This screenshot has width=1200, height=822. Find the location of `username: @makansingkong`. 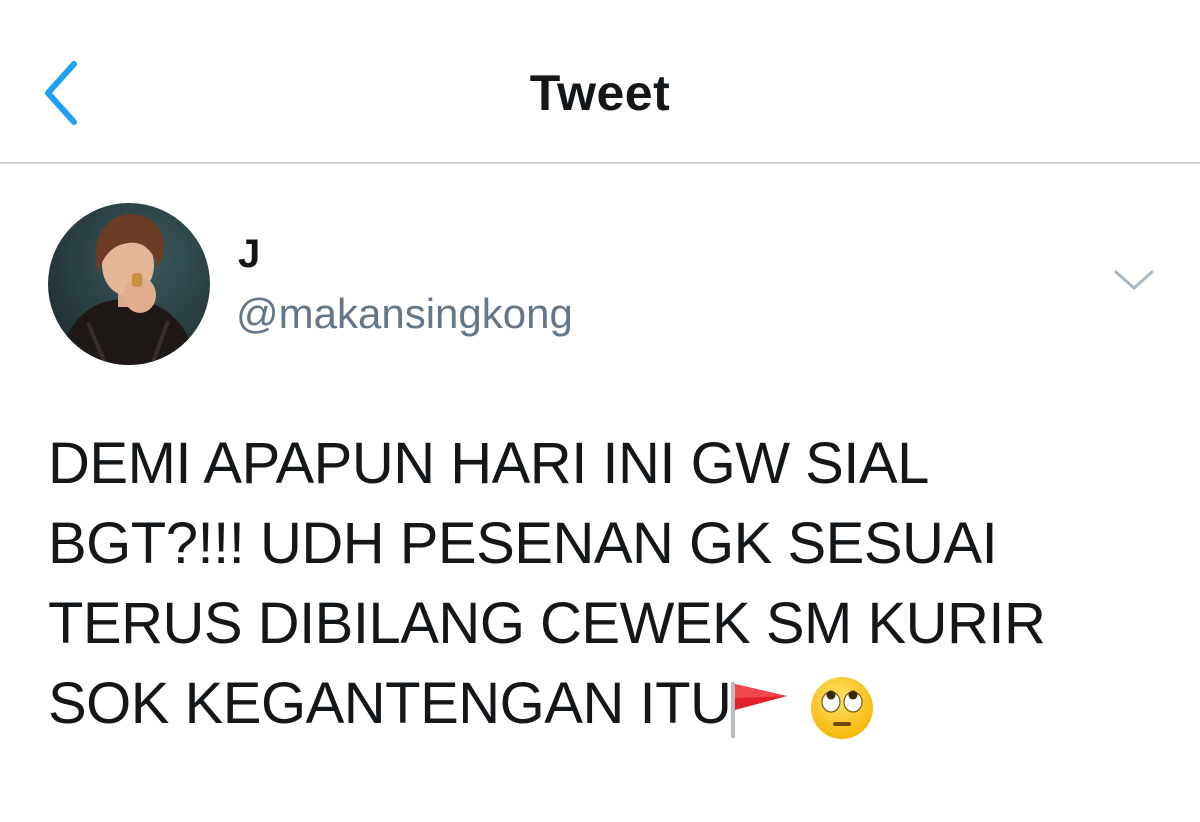

username: @makansingkong is located at coordinates (404, 314).